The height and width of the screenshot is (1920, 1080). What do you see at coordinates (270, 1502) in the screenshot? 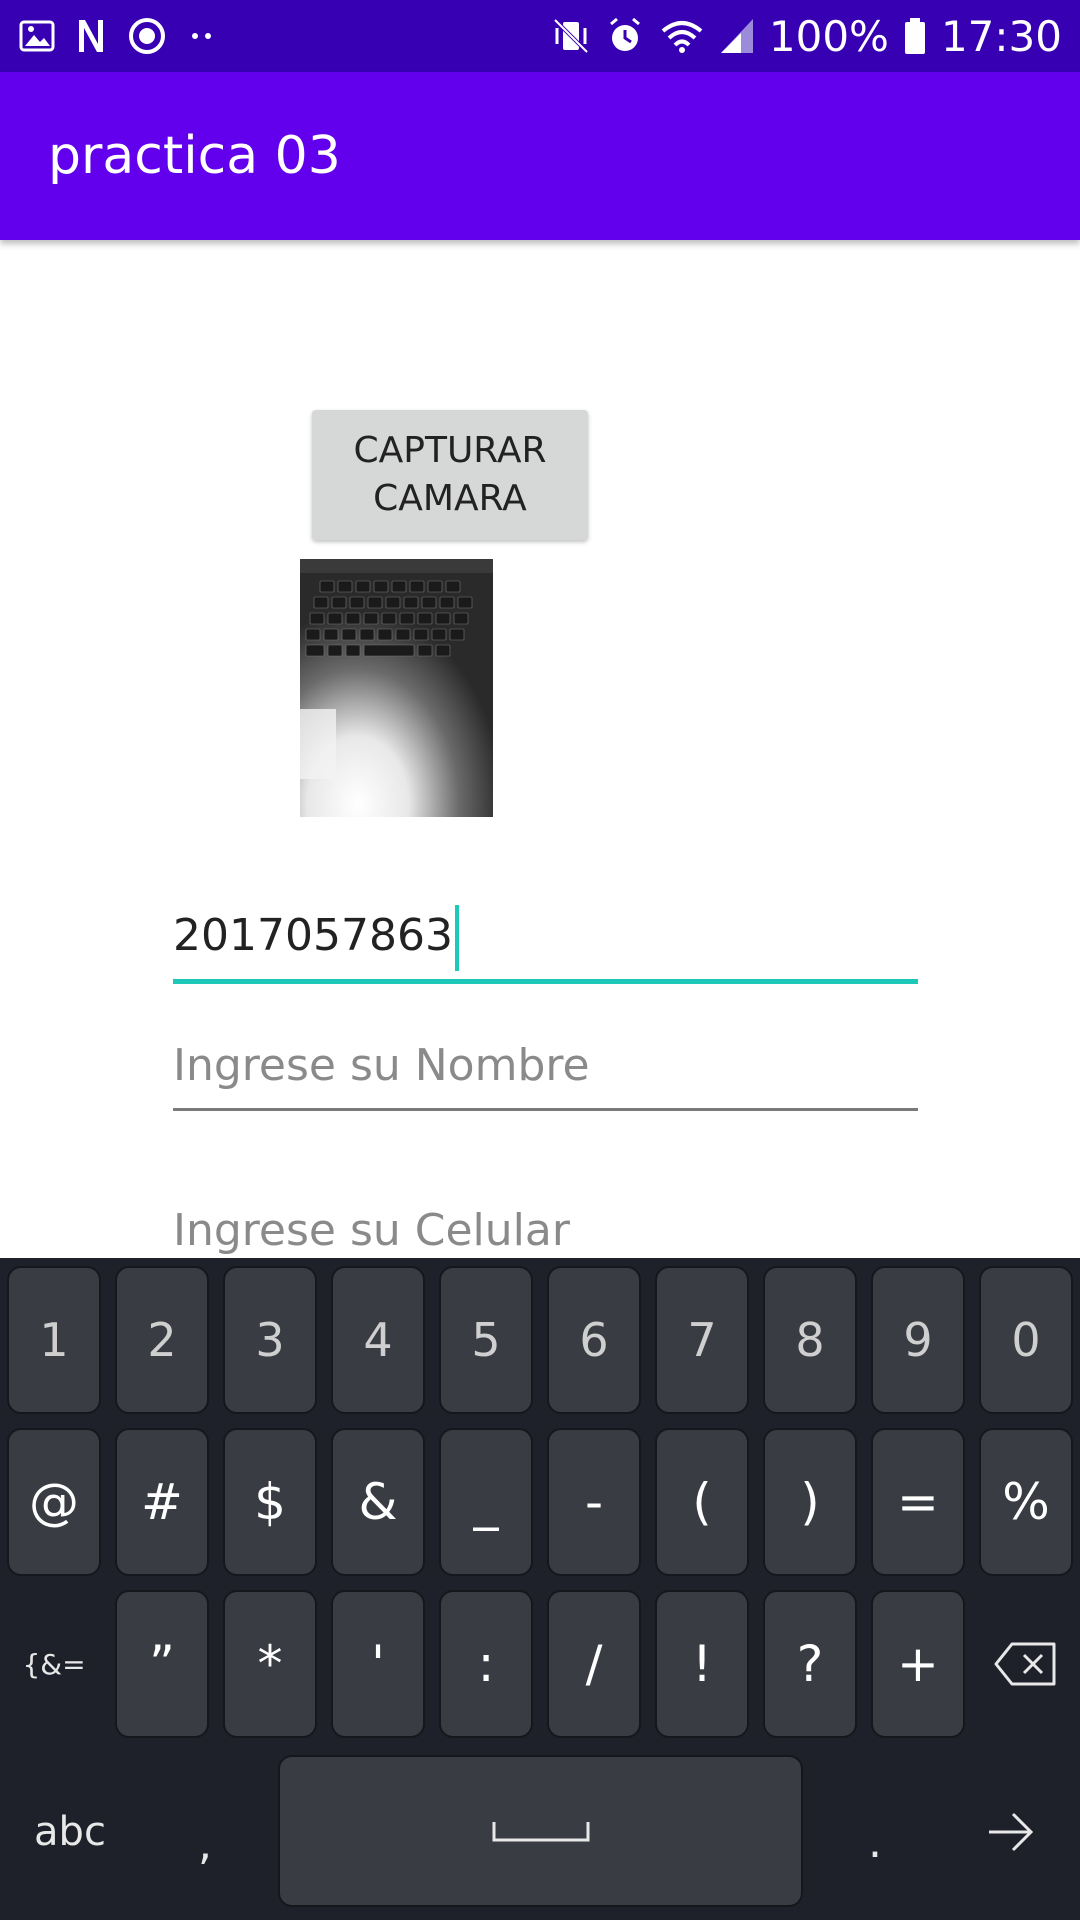
I see `key-dollar: $` at bounding box center [270, 1502].